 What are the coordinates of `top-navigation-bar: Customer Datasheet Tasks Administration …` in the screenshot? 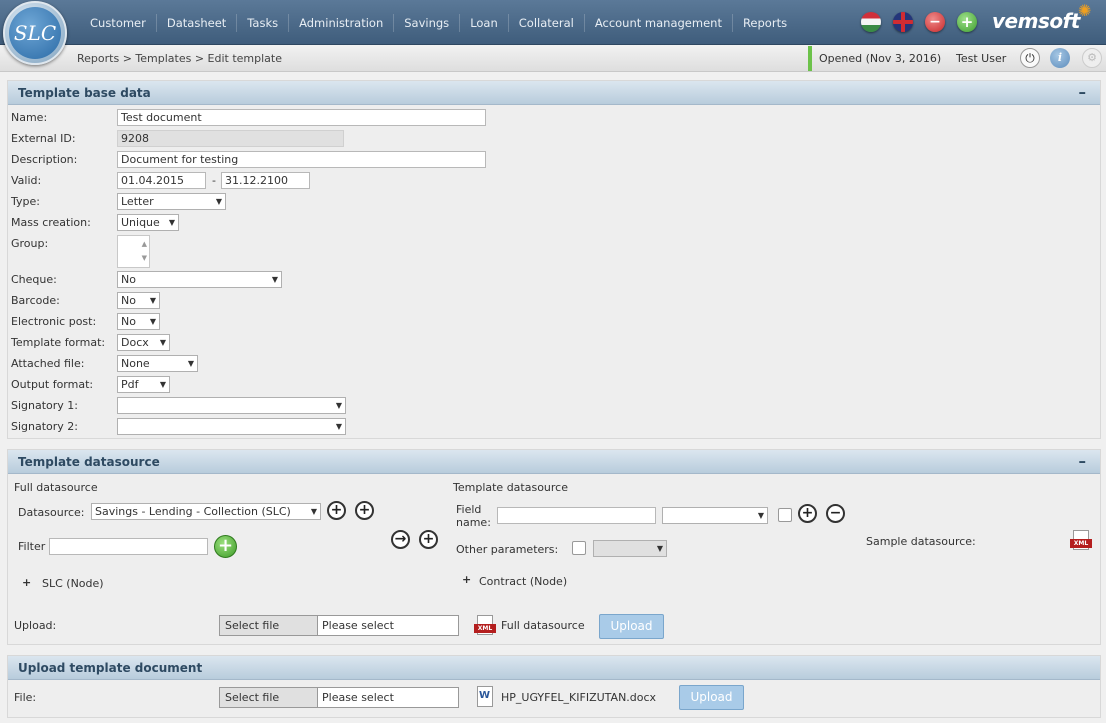 It's located at (553, 22).